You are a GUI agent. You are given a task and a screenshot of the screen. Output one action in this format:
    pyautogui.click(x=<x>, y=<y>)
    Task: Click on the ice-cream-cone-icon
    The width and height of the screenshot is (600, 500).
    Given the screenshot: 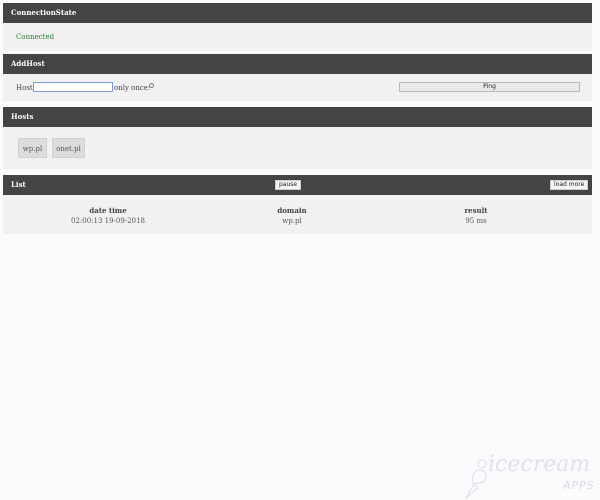 What is the action you would take?
    pyautogui.click(x=476, y=479)
    